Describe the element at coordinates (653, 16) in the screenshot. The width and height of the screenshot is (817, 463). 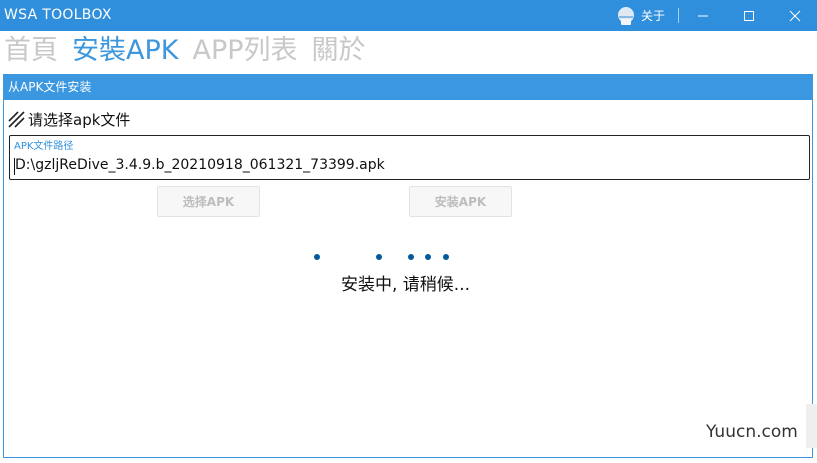
I see `about-label: 关于` at that location.